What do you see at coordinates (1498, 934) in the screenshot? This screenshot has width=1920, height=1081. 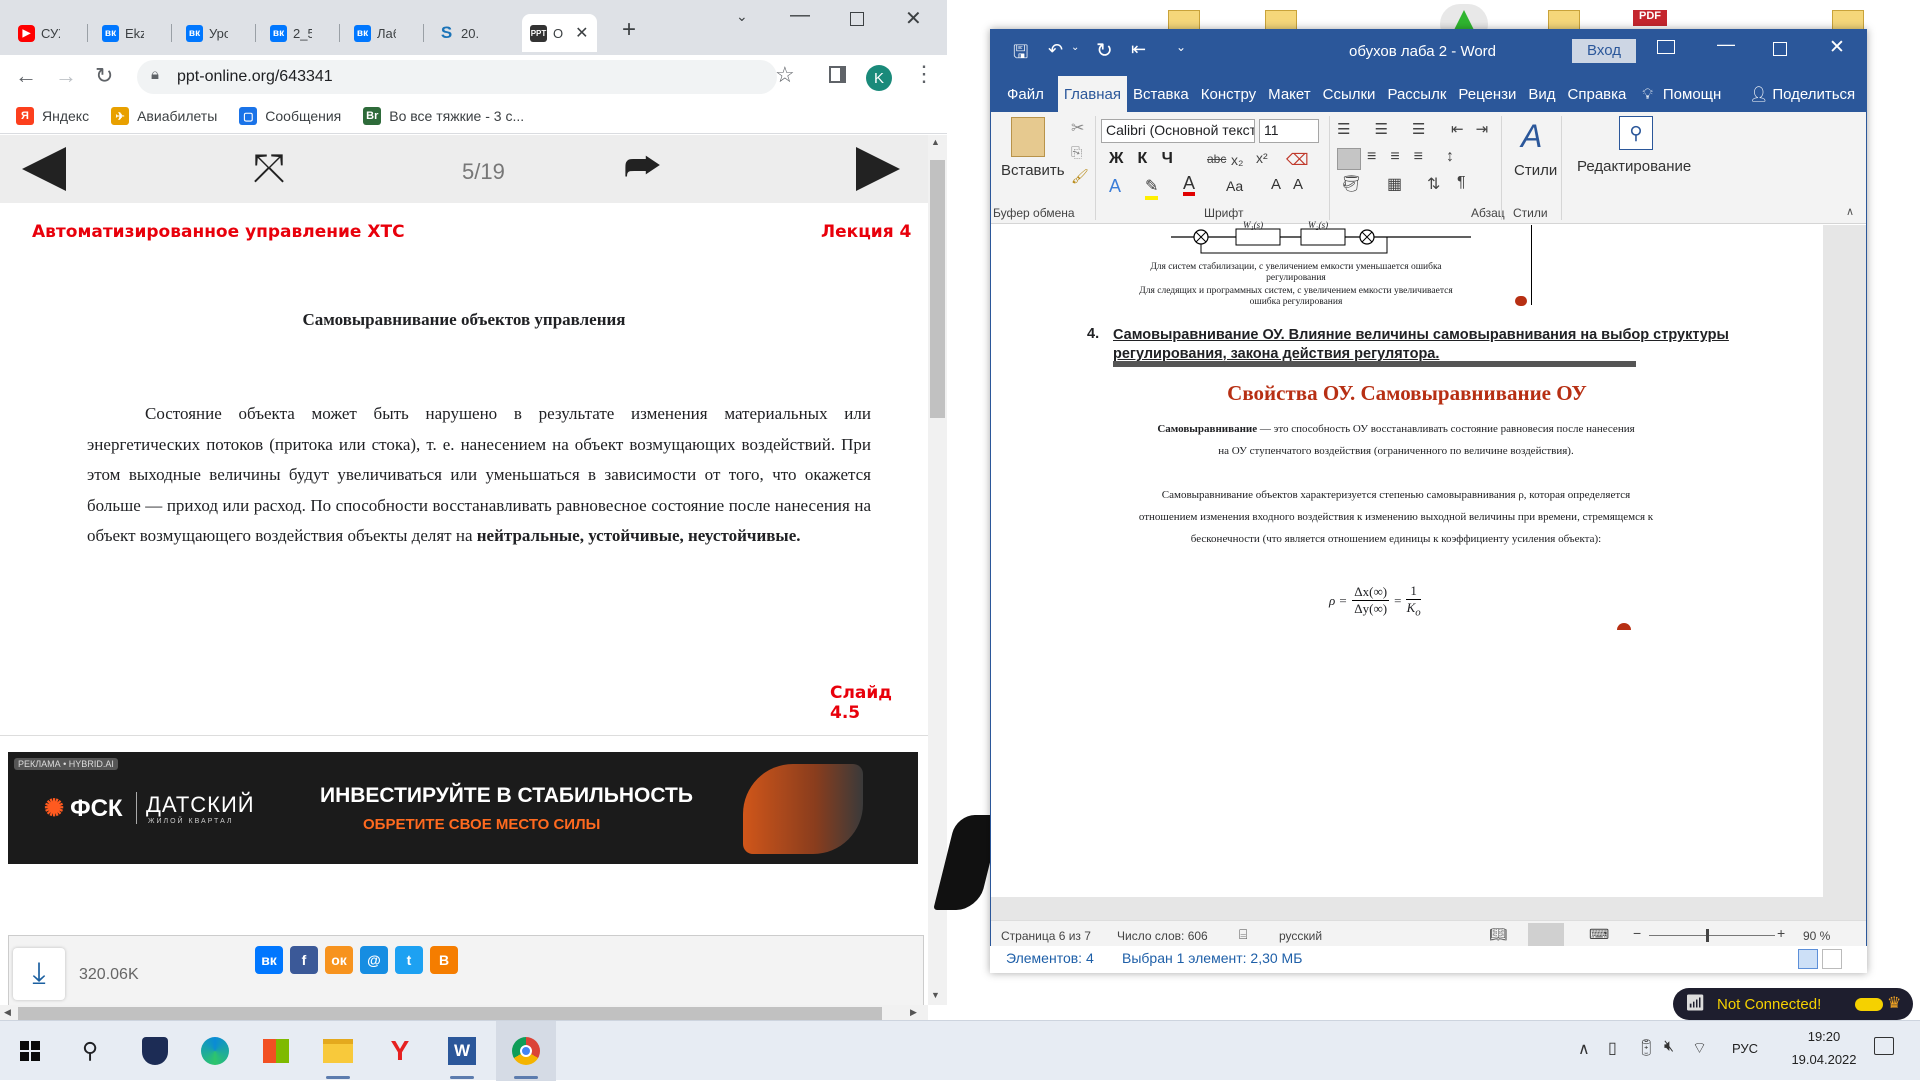 I see `read-mode-icon: 📖︎` at bounding box center [1498, 934].